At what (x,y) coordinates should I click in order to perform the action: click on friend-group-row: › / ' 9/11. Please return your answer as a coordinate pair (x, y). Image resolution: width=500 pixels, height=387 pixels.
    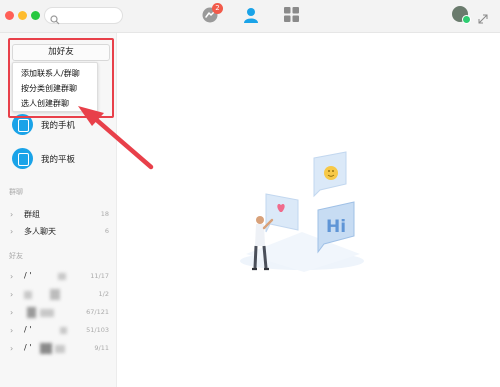
    Looking at the image, I should click on (58, 349).